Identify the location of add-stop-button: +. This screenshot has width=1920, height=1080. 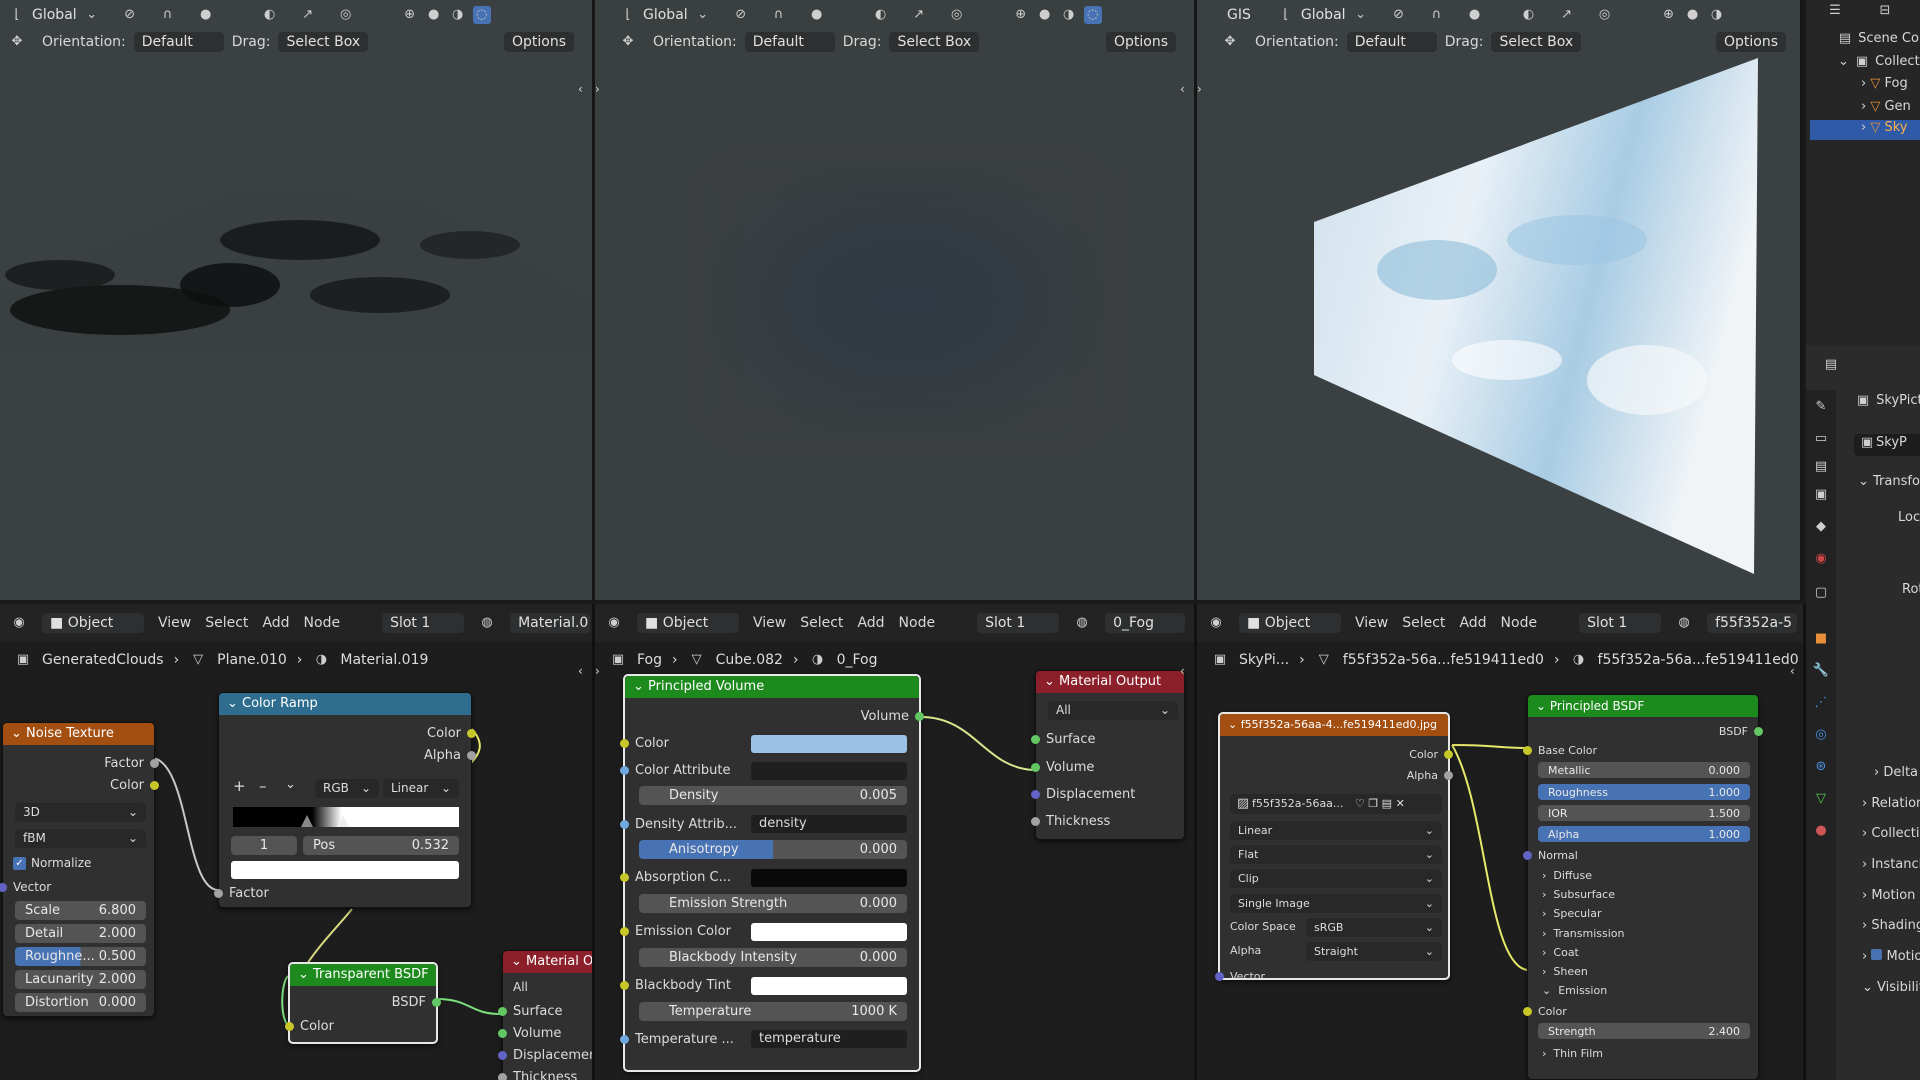
(239, 786).